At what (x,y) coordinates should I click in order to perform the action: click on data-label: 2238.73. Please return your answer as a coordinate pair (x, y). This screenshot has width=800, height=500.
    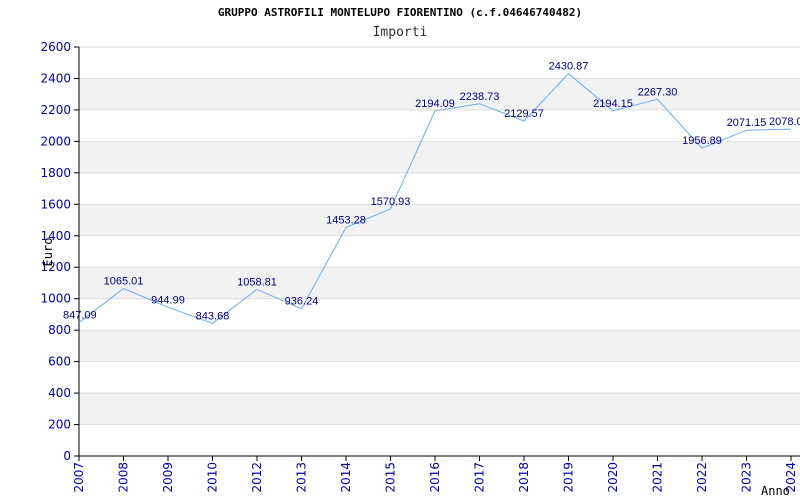
    Looking at the image, I should click on (480, 97).